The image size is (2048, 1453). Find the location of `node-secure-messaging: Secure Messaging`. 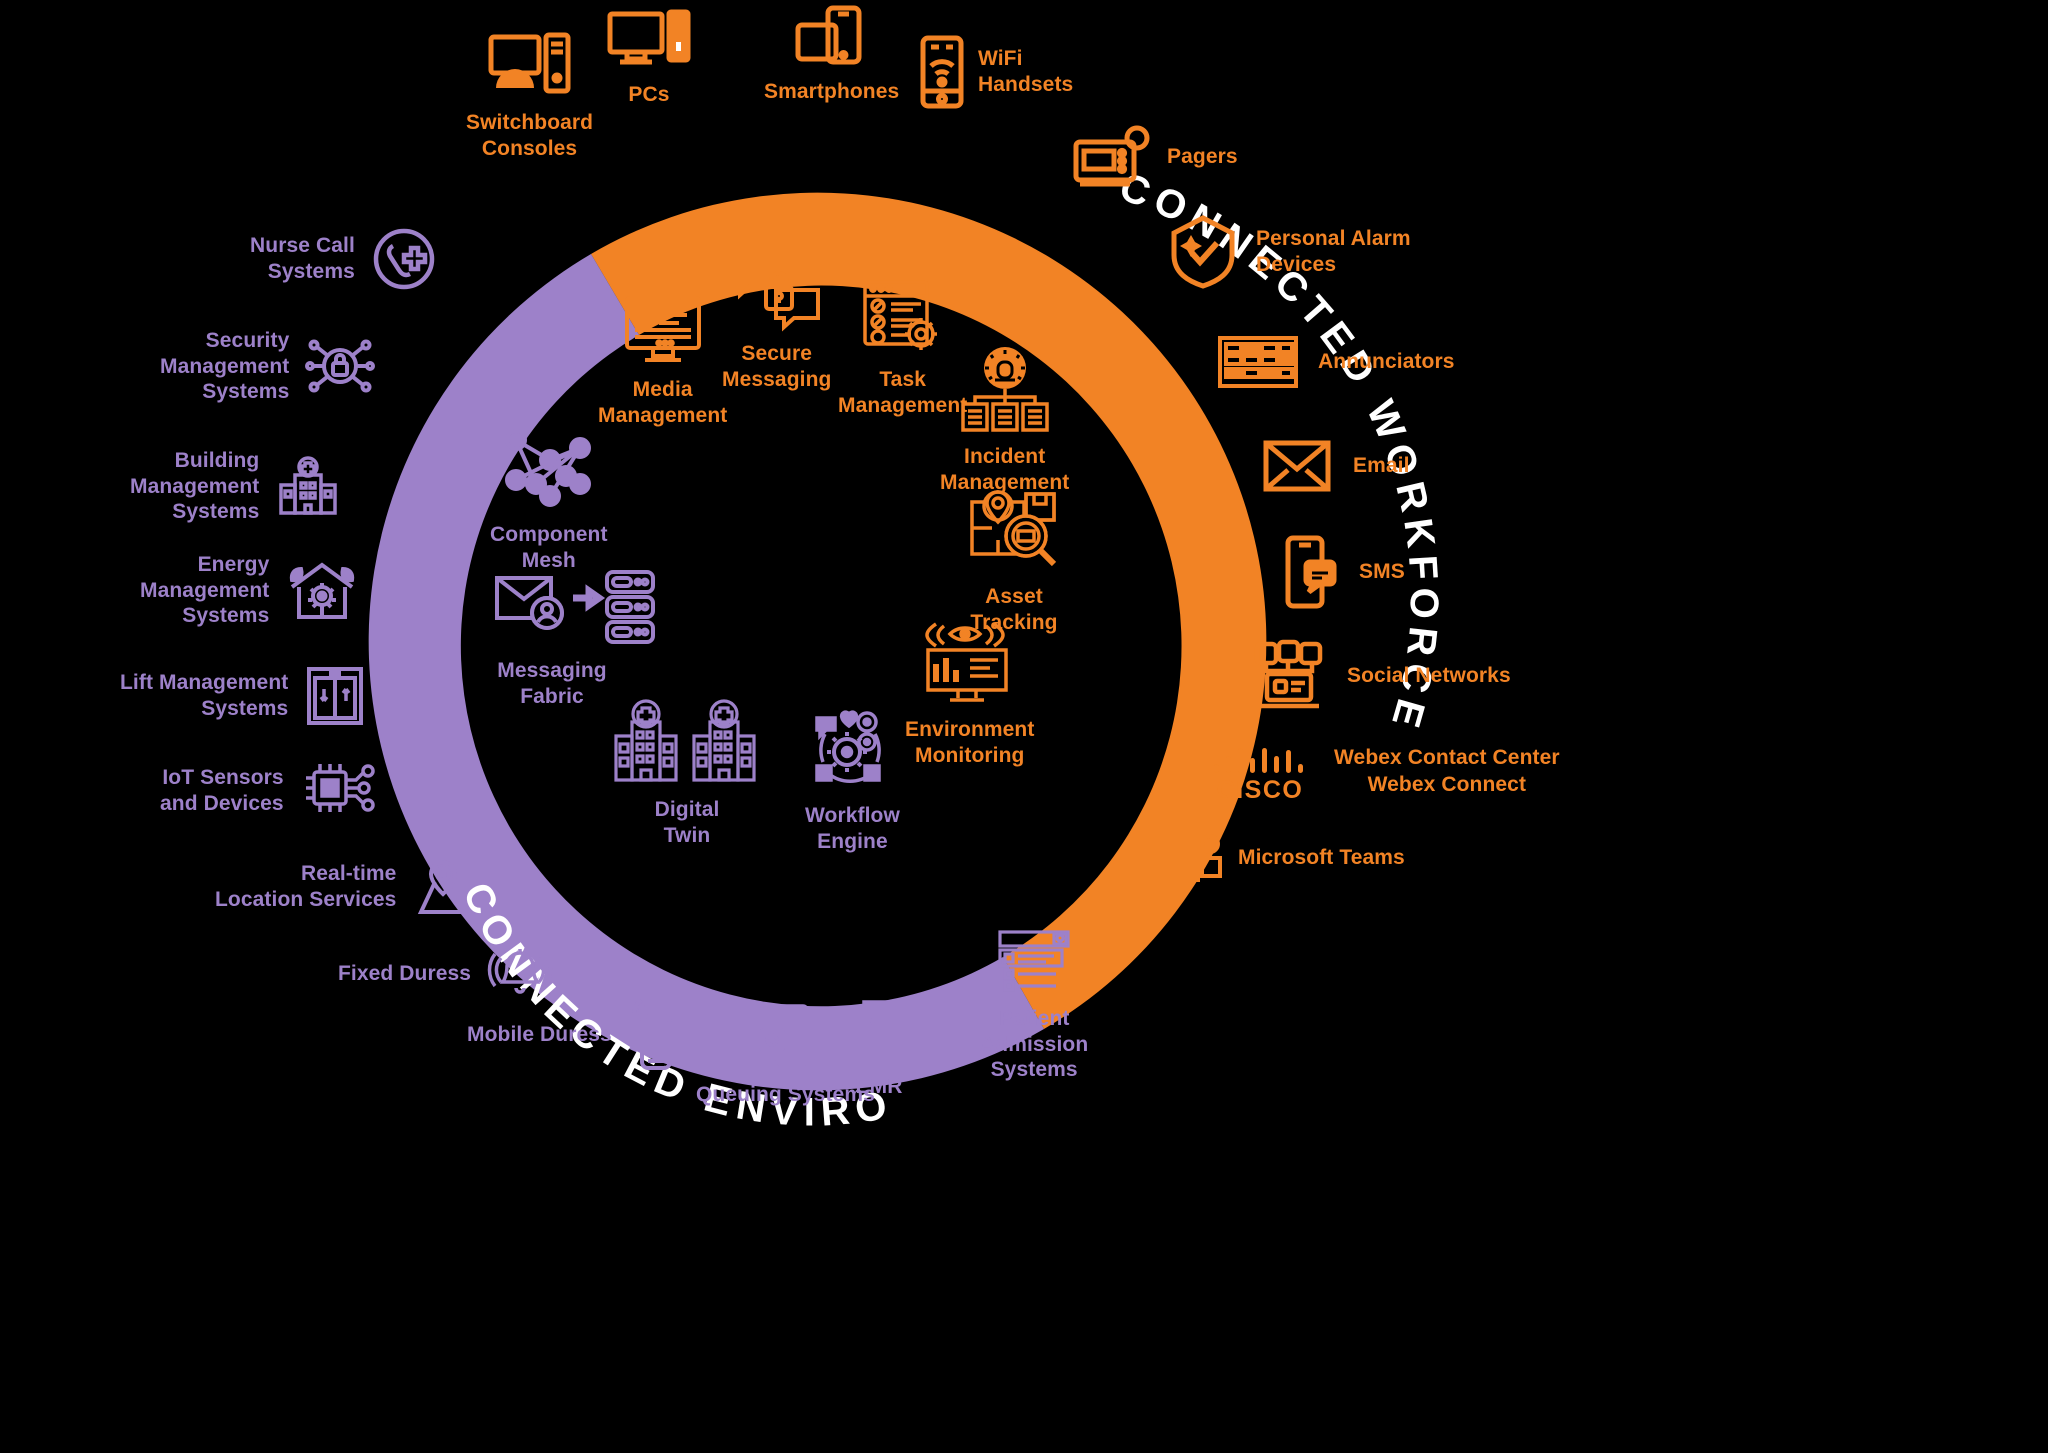

node-secure-messaging: Secure Messaging is located at coordinates (776, 321).